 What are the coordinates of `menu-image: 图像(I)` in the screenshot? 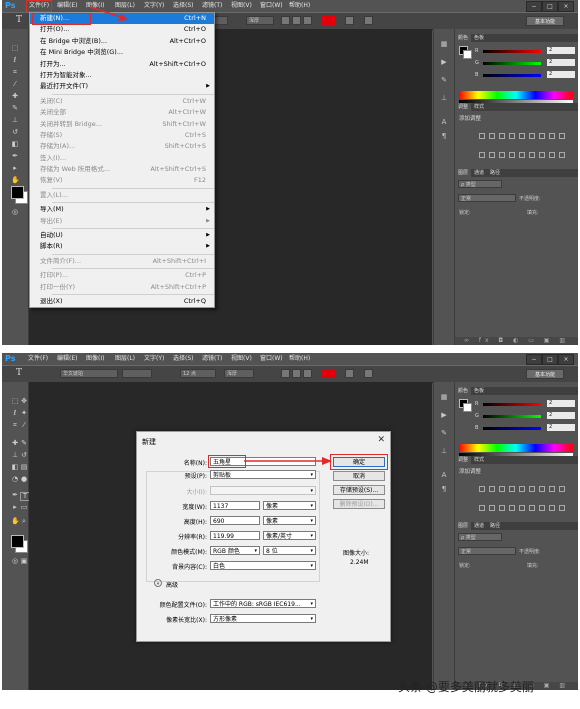 It's located at (95, 359).